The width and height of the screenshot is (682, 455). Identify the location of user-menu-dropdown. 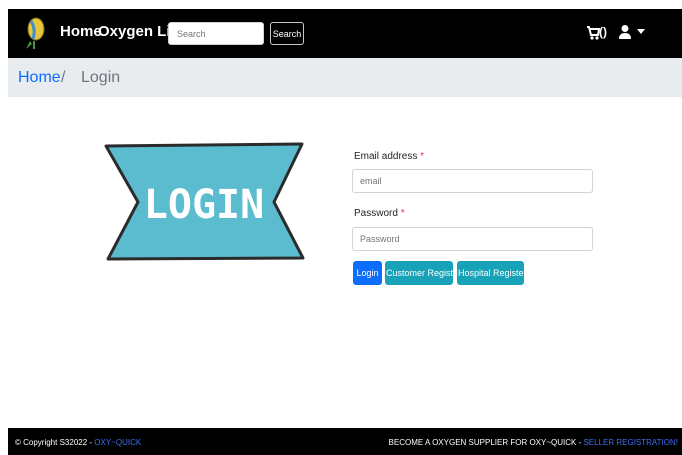
(633, 33).